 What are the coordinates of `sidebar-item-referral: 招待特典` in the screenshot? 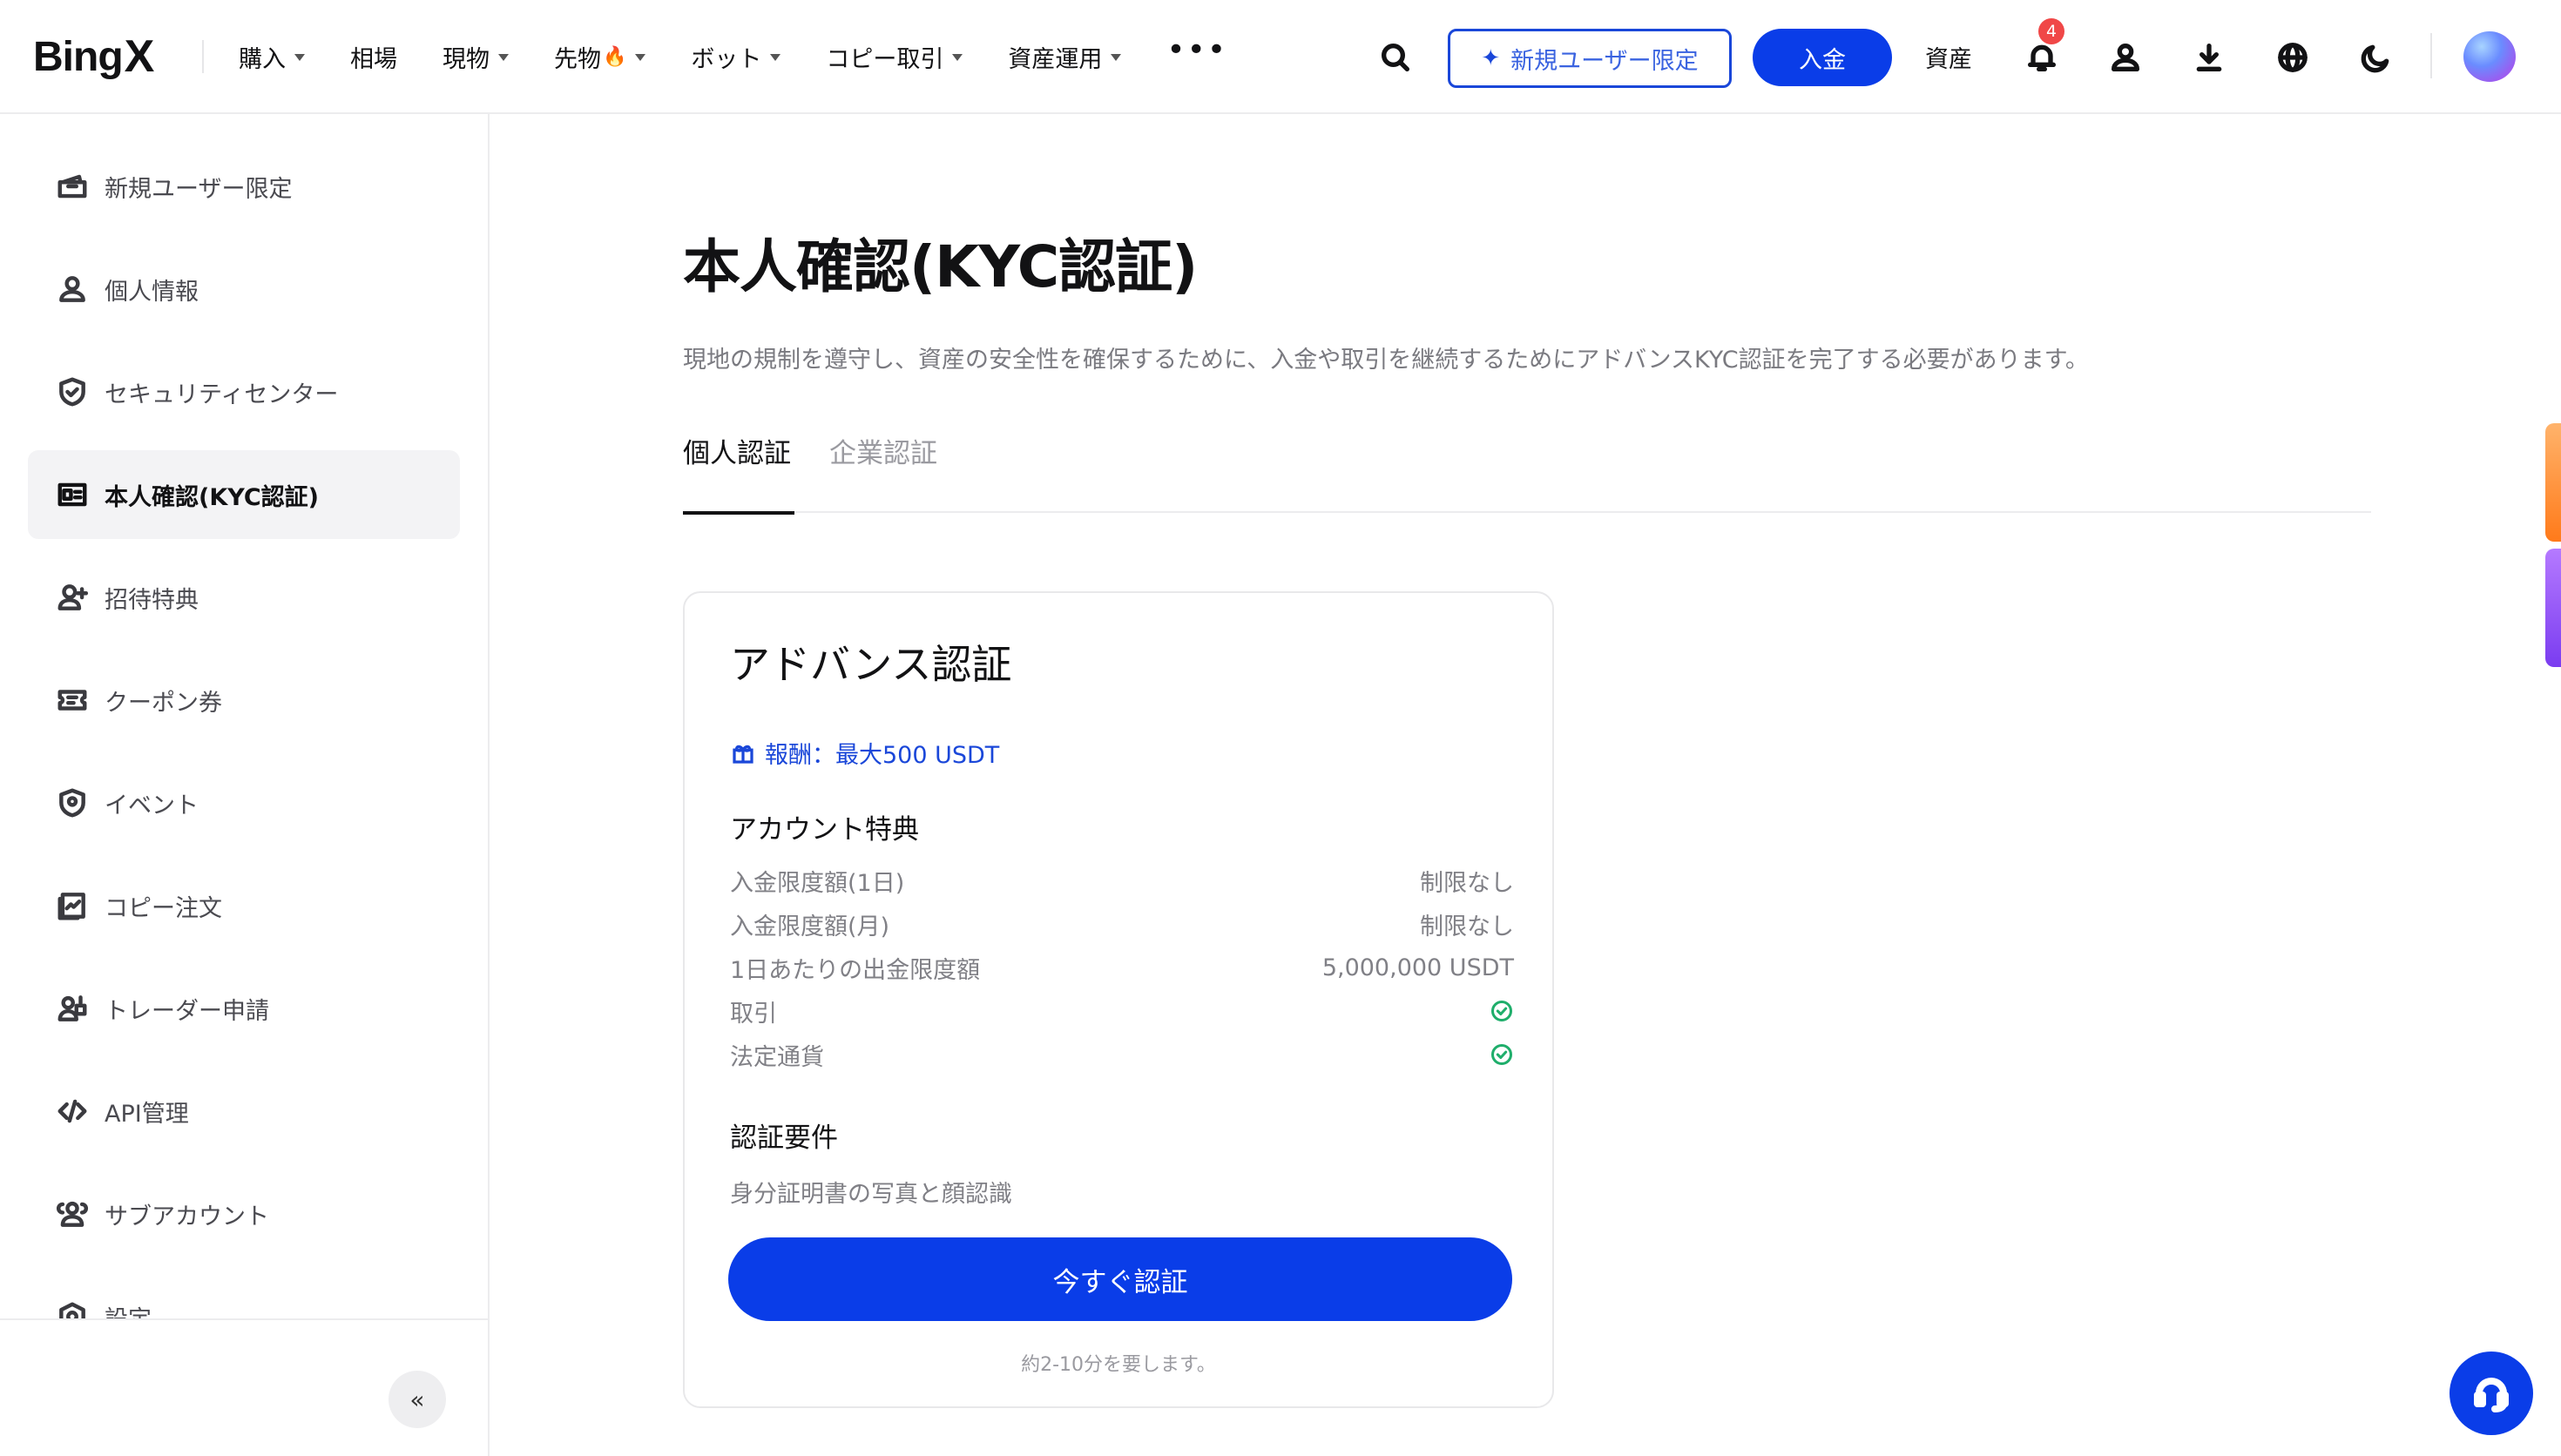 It's located at (244, 597).